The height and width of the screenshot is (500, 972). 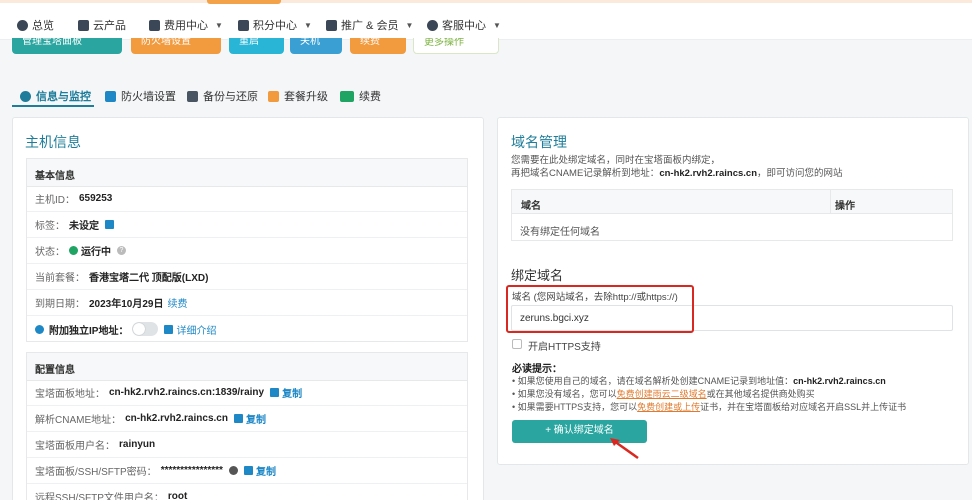 What do you see at coordinates (668, 407) in the screenshot?
I see `ssl-cert-link: 免费创建或上传` at bounding box center [668, 407].